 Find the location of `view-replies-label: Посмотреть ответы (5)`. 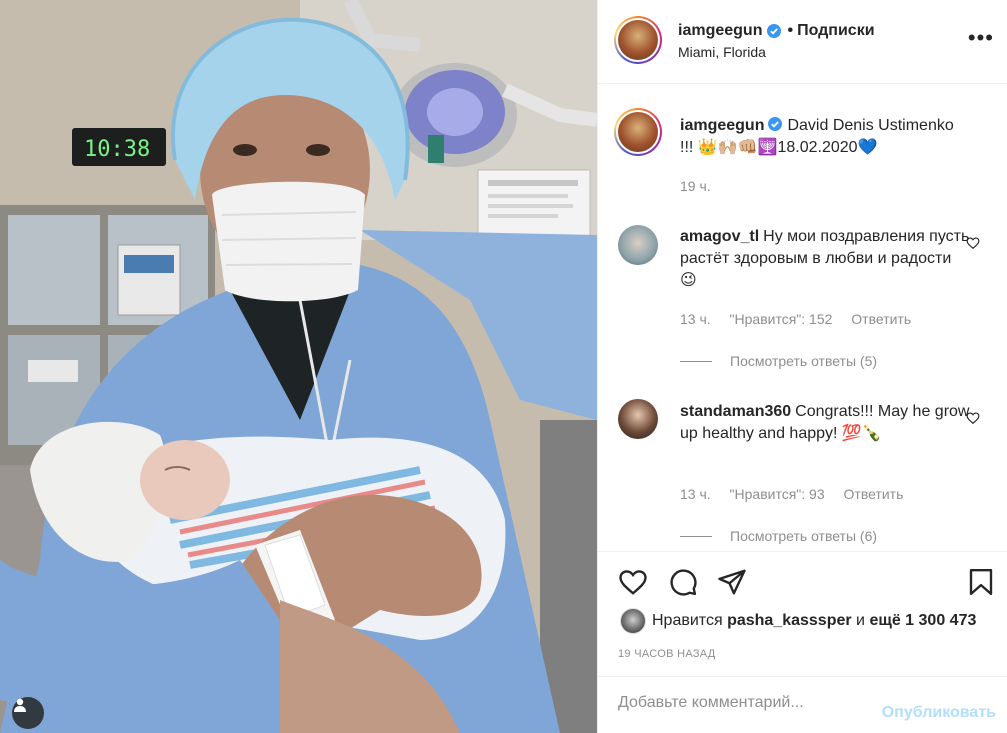

view-replies-label: Посмотреть ответы (5) is located at coordinates (804, 361).